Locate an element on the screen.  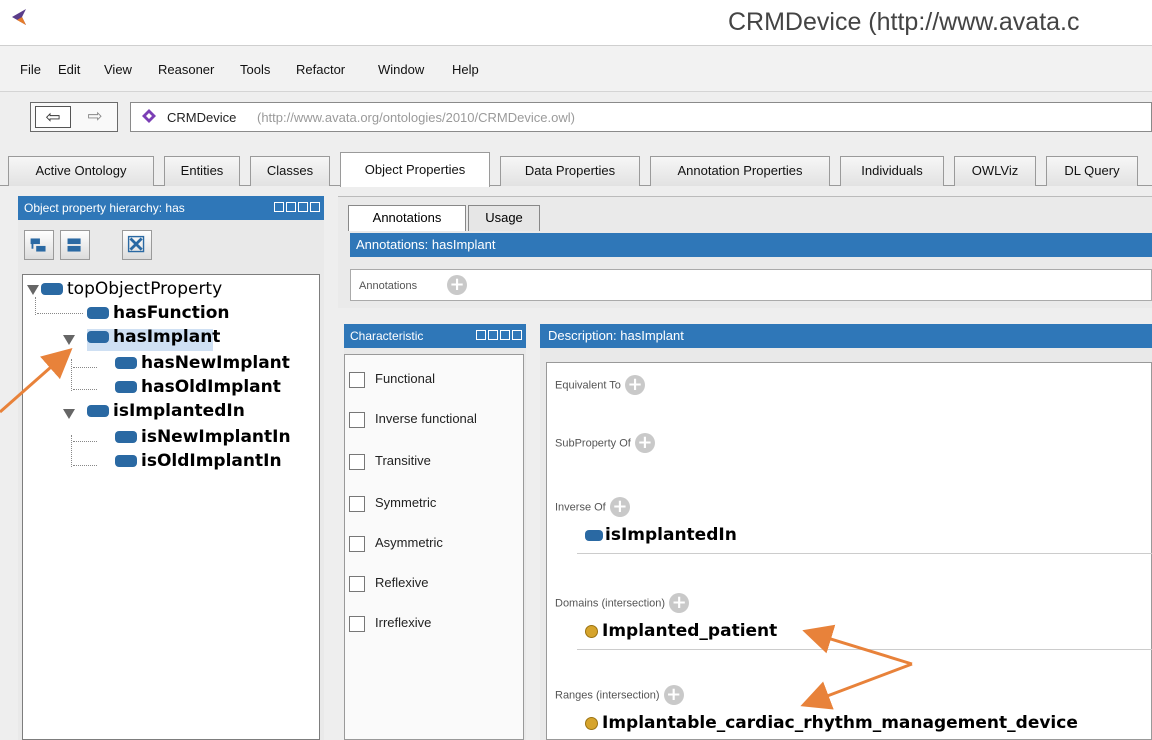
menu-file: File is located at coordinates (30, 69).